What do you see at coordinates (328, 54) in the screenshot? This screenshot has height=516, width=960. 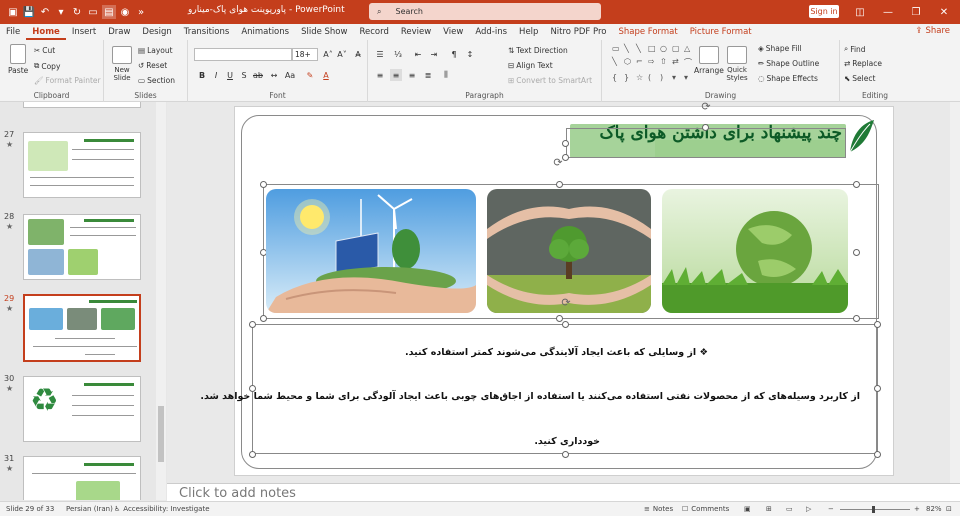 I see `increase-font-icon: A˄` at bounding box center [328, 54].